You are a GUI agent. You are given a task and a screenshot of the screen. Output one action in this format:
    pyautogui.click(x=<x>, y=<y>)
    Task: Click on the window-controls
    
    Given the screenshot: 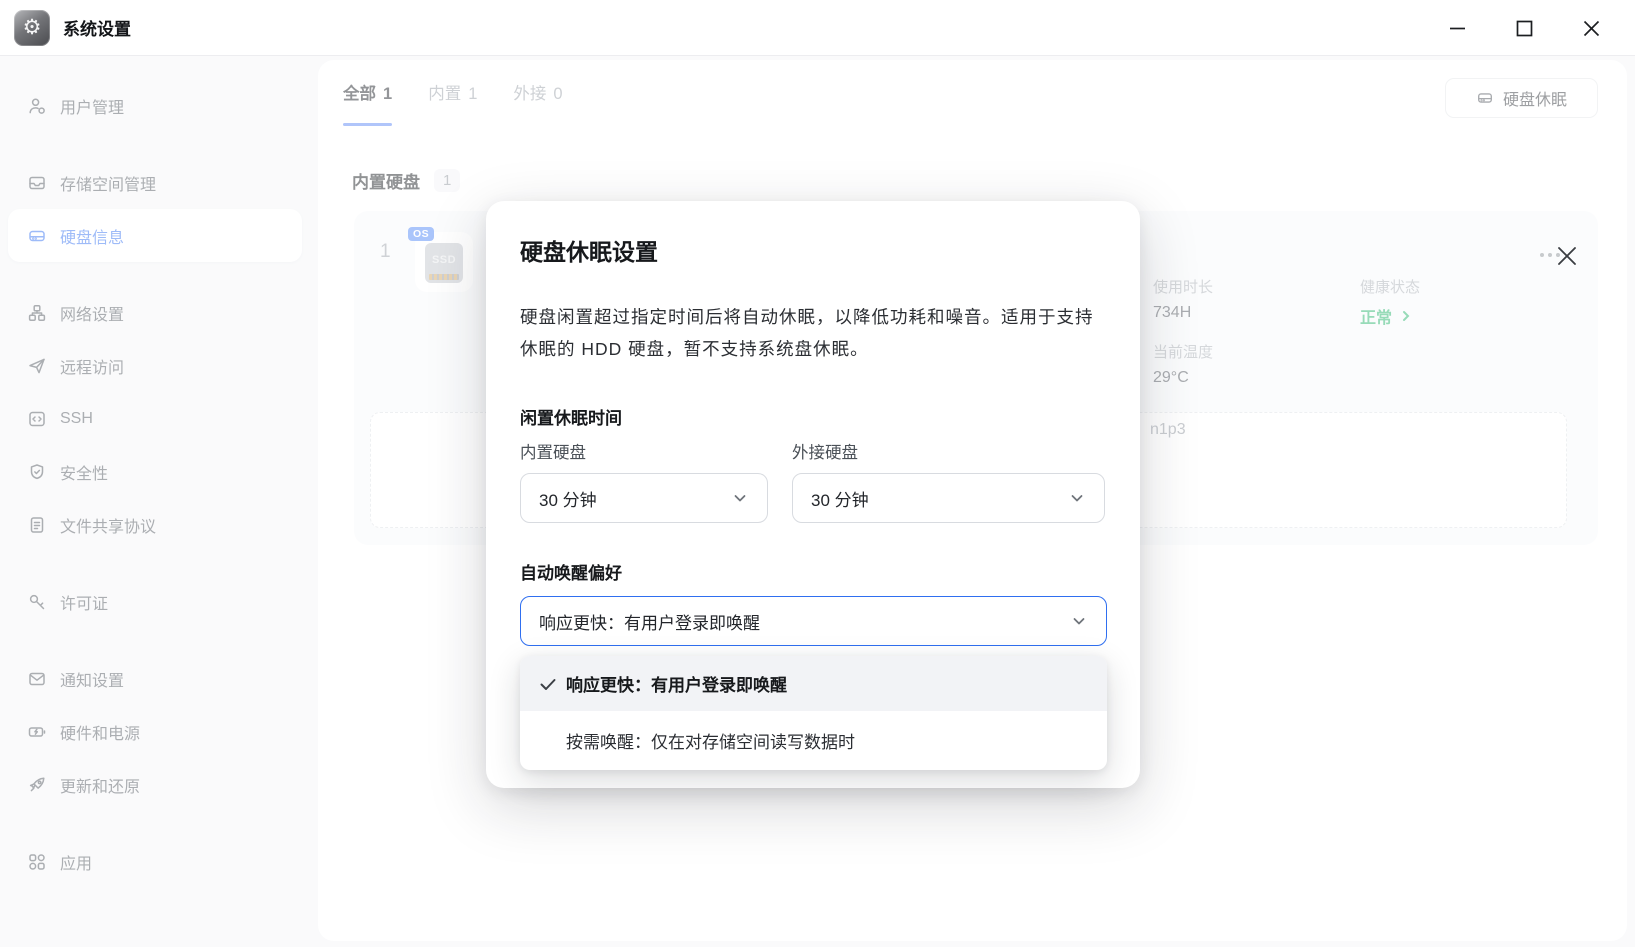 What is the action you would take?
    pyautogui.click(x=1534, y=28)
    